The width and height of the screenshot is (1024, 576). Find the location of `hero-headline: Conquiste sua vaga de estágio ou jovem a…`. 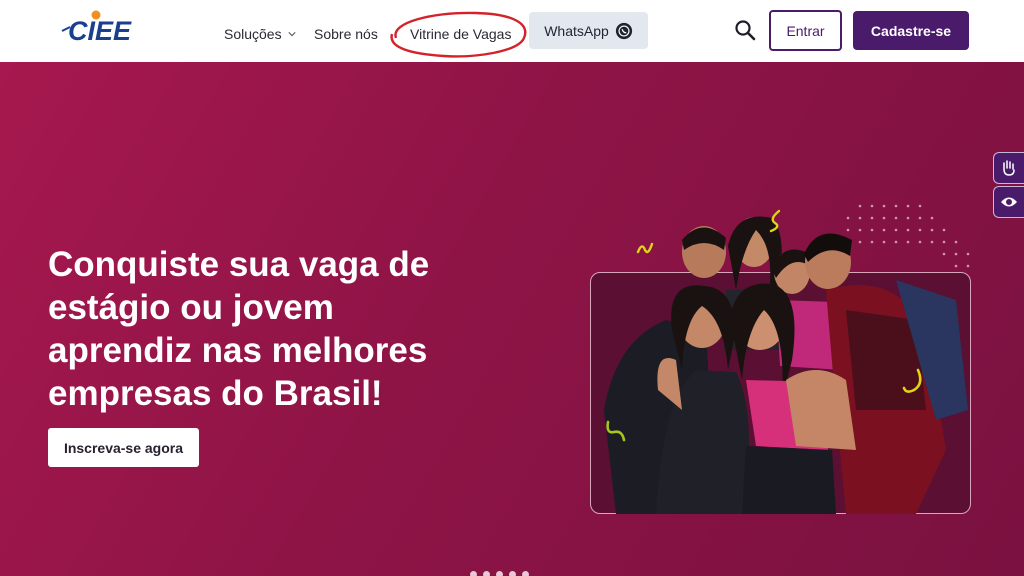

hero-headline: Conquiste sua vaga de estágio ou jovem a… is located at coordinates (239, 329).